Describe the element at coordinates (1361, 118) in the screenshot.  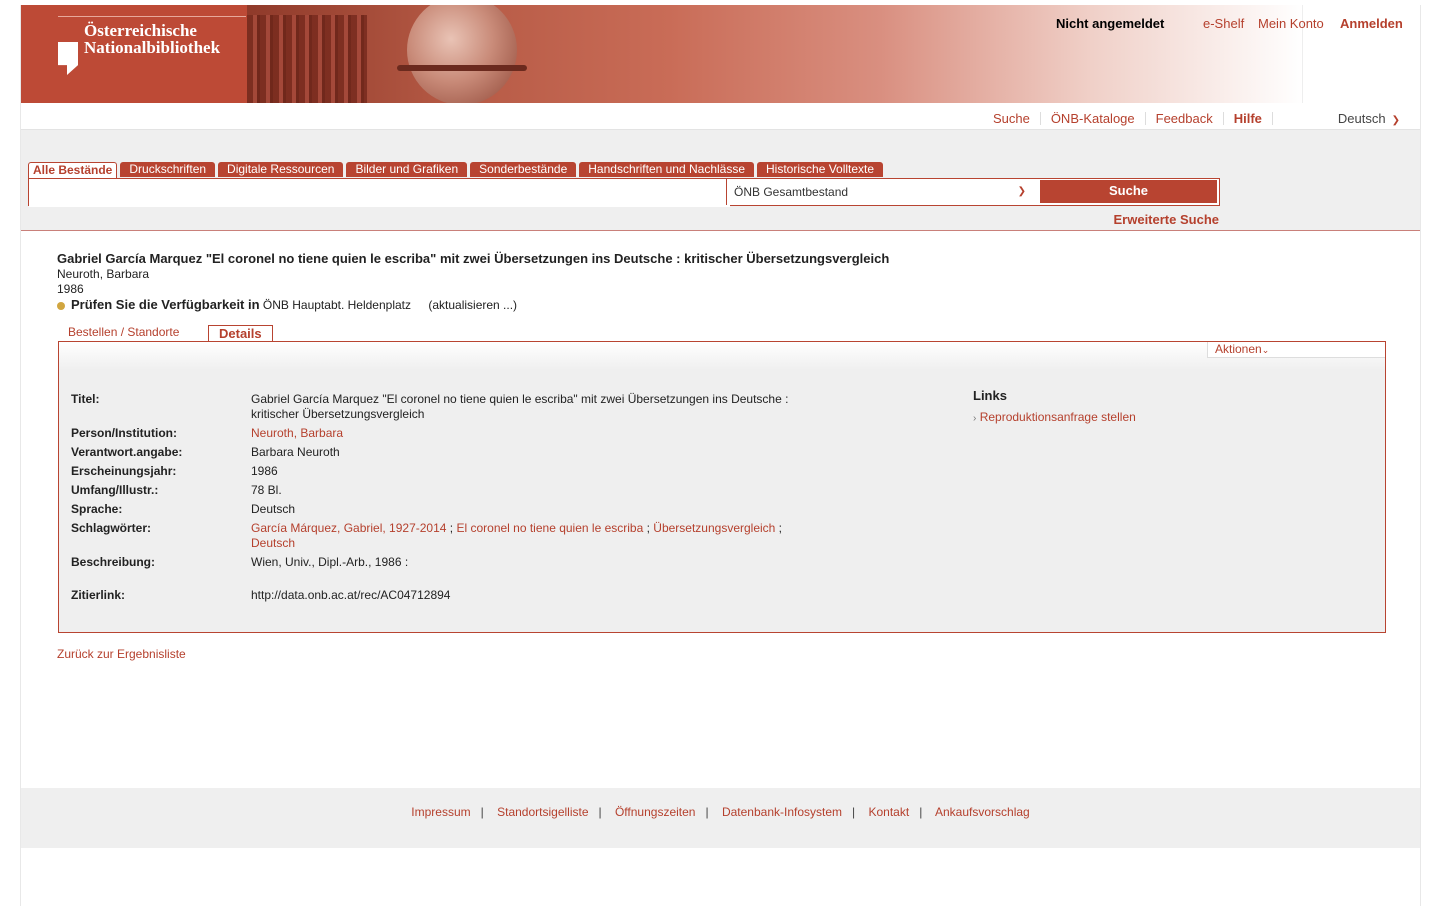
I see `language-value: Deutsch` at that location.